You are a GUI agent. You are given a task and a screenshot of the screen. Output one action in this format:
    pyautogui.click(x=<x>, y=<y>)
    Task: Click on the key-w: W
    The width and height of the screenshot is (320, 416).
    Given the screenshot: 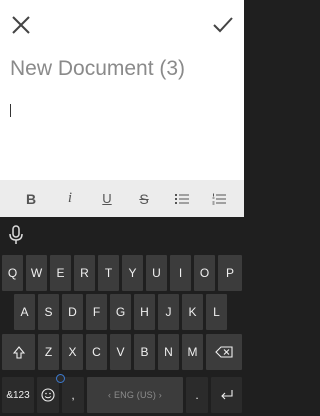 What is the action you would take?
    pyautogui.click(x=36, y=273)
    